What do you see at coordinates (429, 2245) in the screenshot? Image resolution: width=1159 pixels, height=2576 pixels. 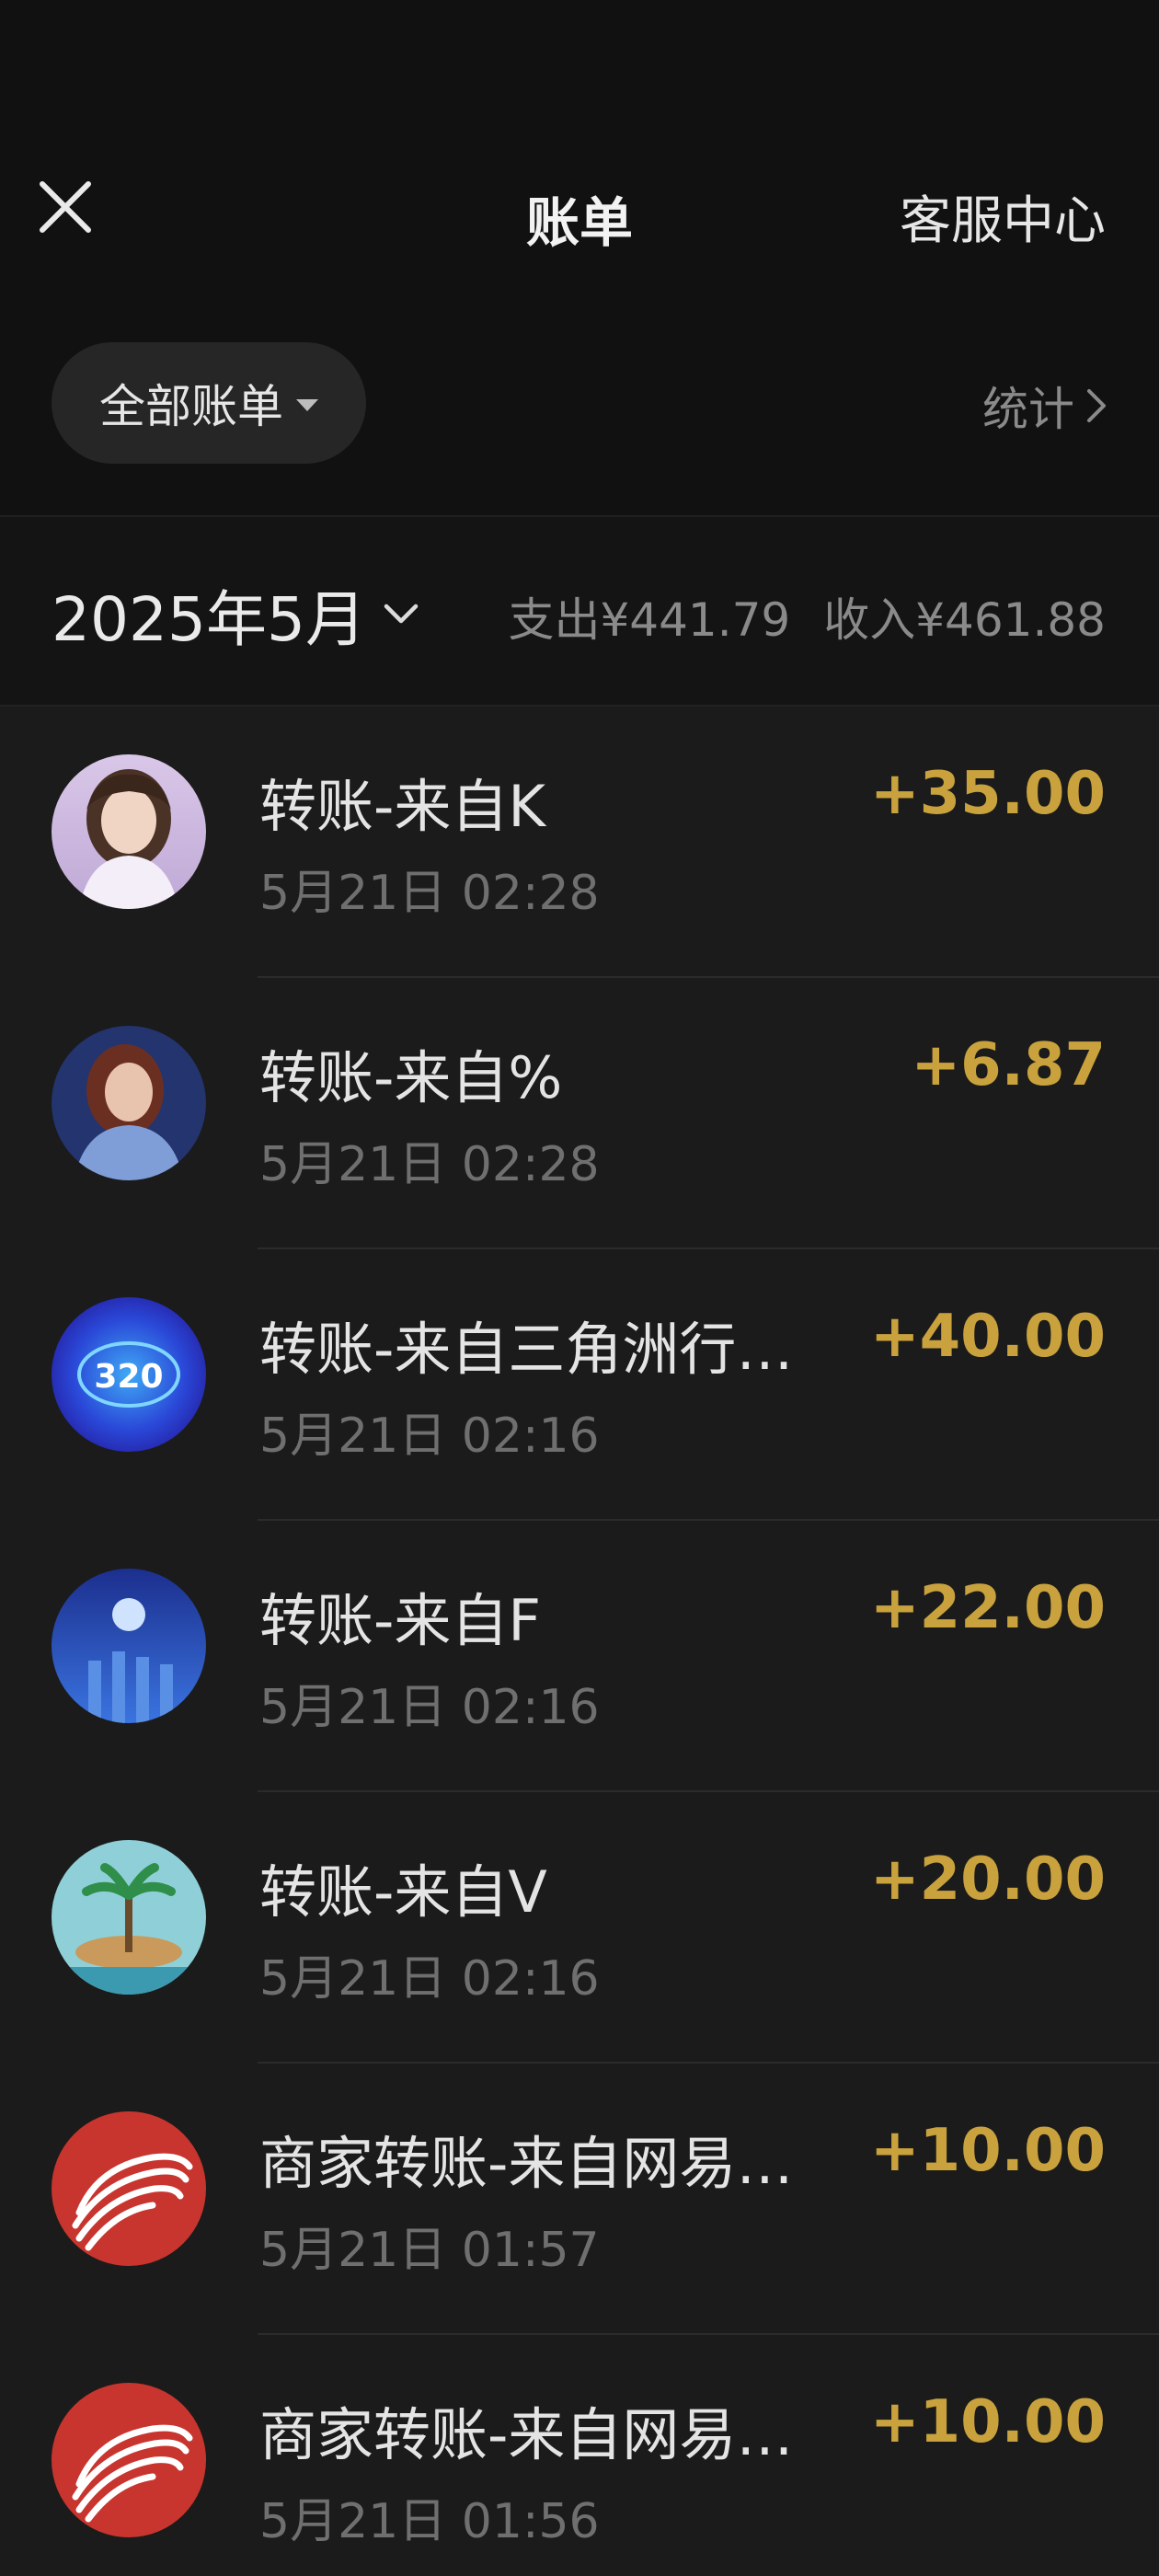 I see `transaction-time: 5月21日 01:57` at bounding box center [429, 2245].